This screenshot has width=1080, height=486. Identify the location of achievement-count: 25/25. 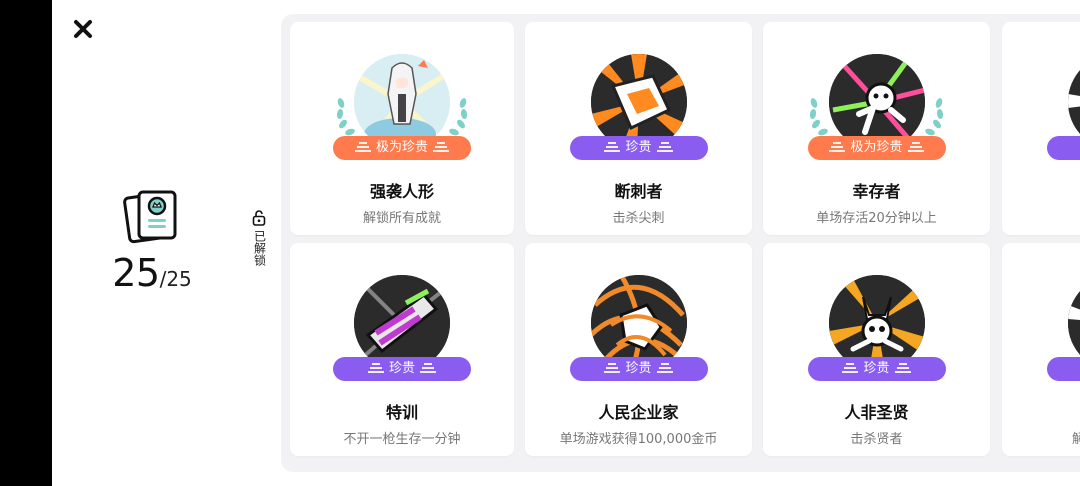
(152, 273).